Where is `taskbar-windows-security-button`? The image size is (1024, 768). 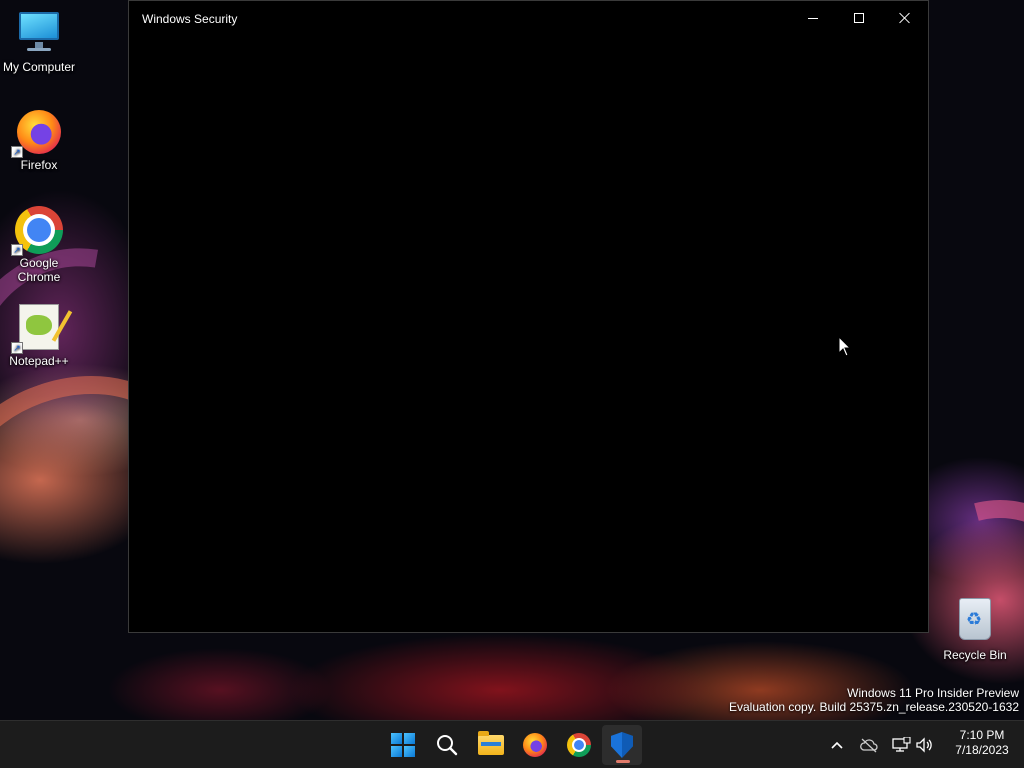 taskbar-windows-security-button is located at coordinates (622, 745).